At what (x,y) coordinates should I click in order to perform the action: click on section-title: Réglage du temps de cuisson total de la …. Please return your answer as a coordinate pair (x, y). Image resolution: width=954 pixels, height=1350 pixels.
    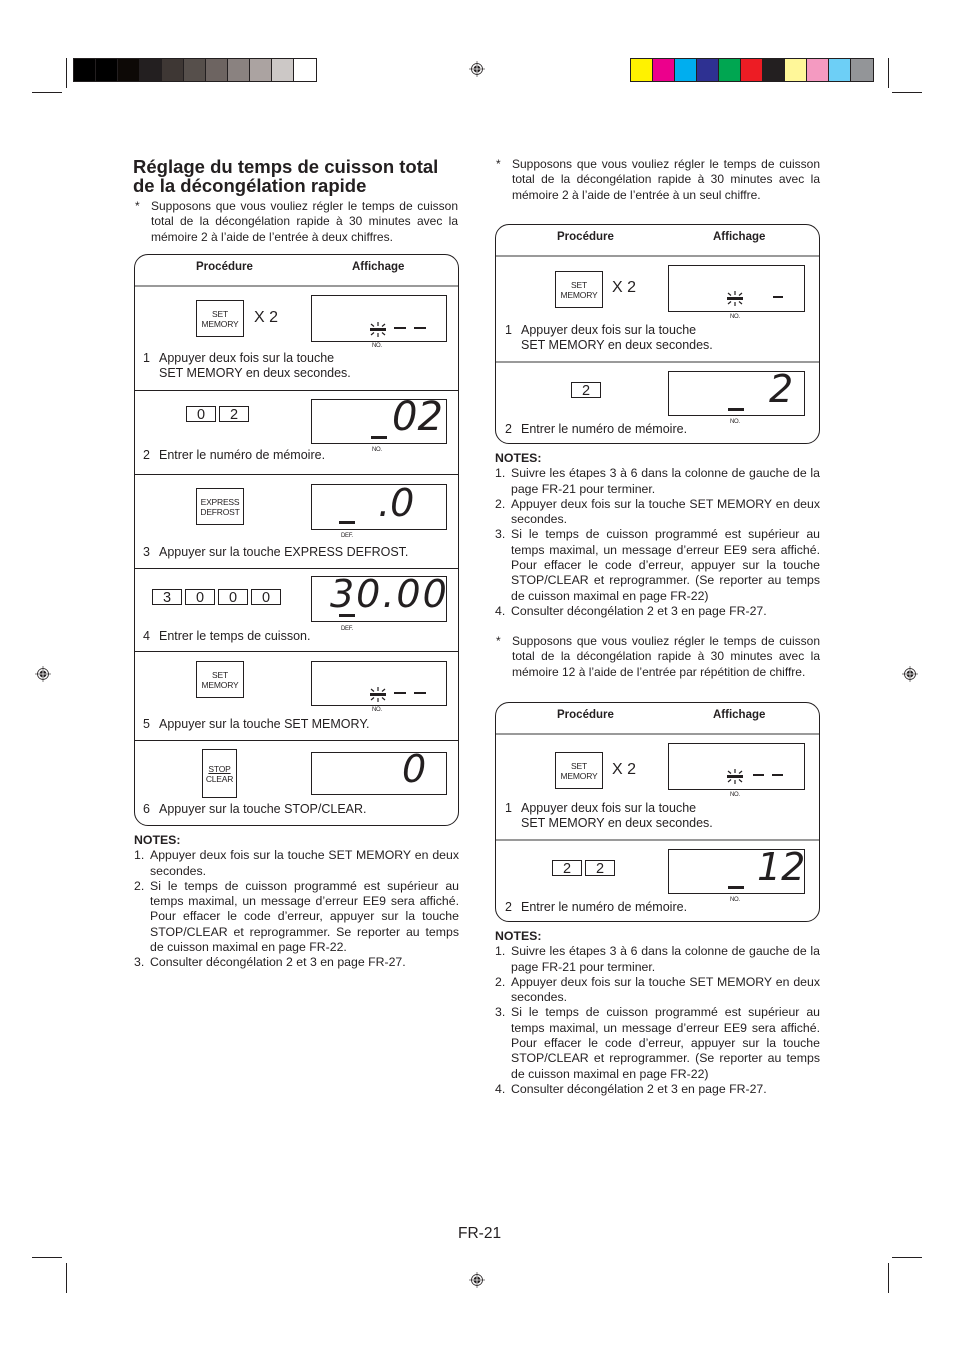
    Looking at the image, I should click on (286, 176).